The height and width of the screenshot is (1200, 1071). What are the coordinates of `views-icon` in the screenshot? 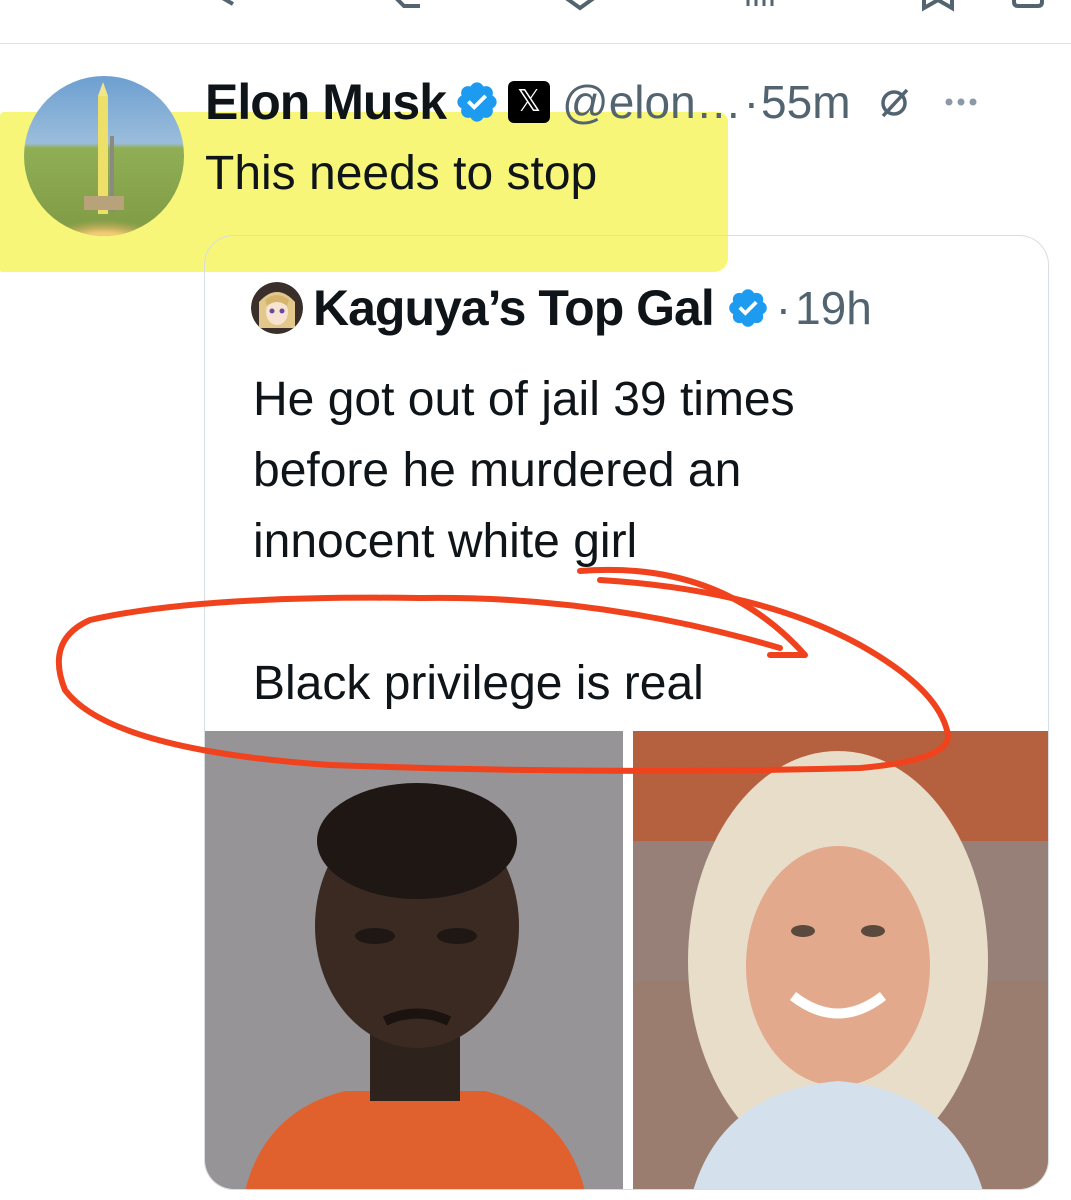 It's located at (760, 6).